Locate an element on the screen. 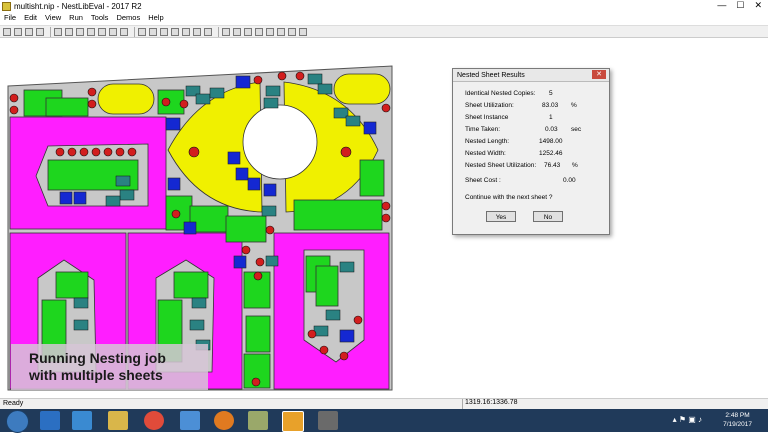 The height and width of the screenshot is (433, 768). caption-line-2: with multiple sheets is located at coordinates (96, 375).